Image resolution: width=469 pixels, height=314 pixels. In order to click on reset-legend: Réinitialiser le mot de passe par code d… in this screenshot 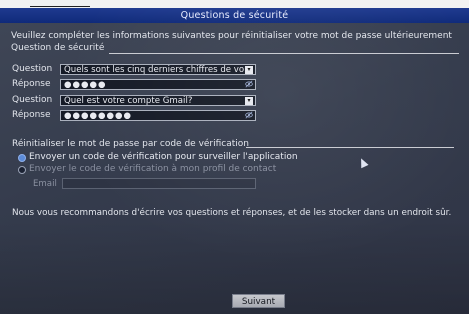, I will do `click(131, 144)`.